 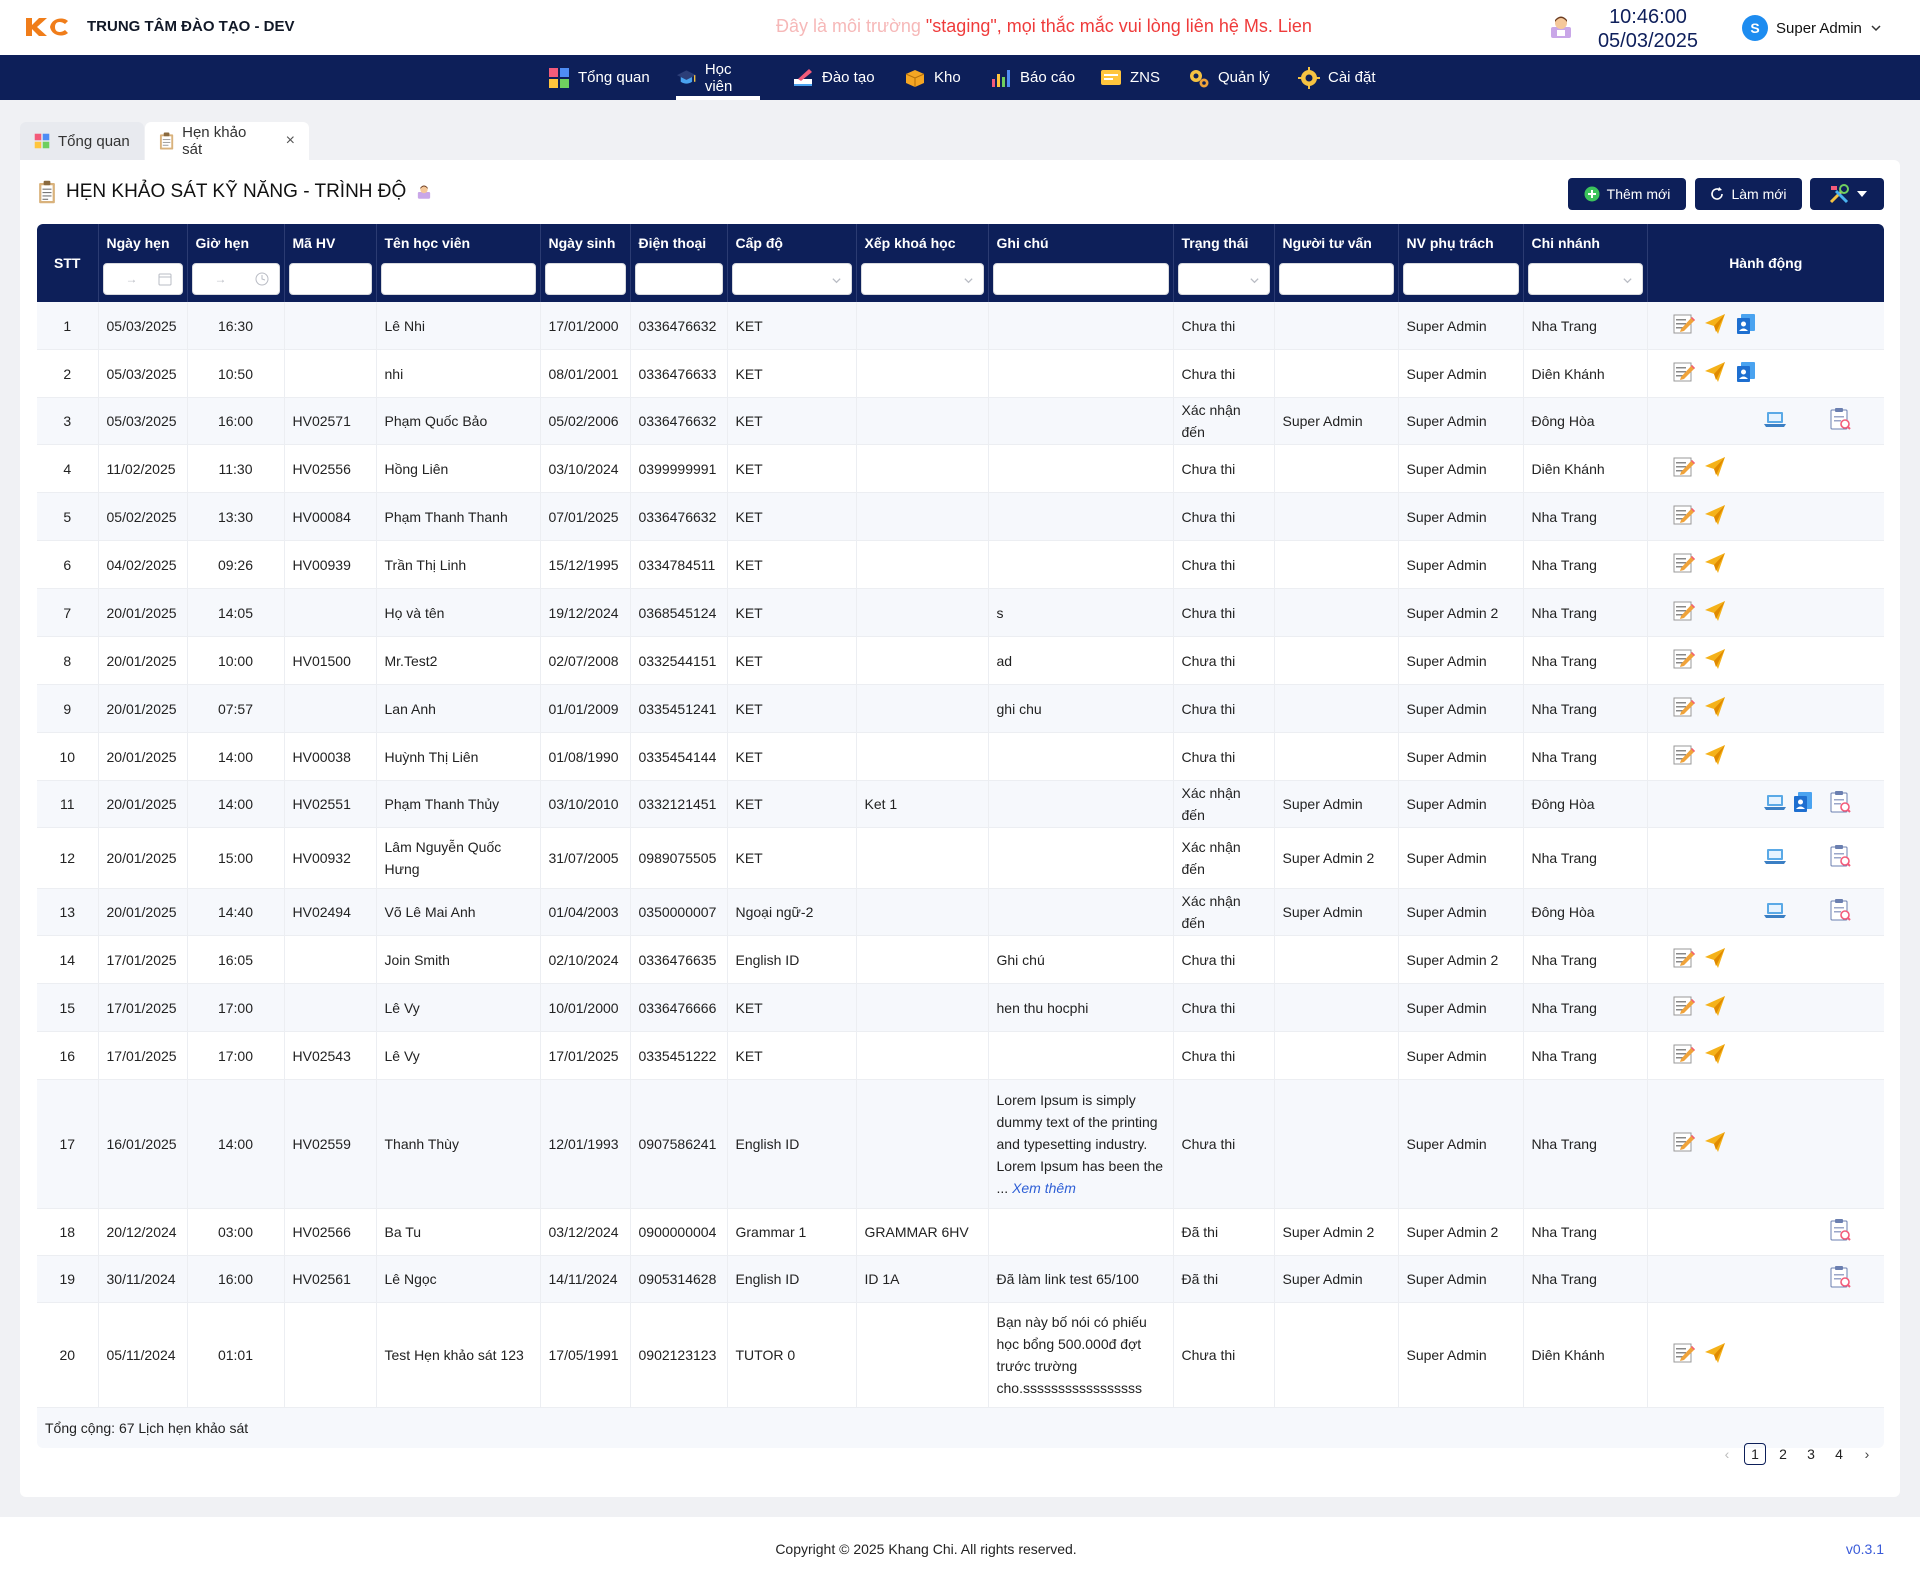 What do you see at coordinates (1585, 279) in the screenshot?
I see `branch-filter-select` at bounding box center [1585, 279].